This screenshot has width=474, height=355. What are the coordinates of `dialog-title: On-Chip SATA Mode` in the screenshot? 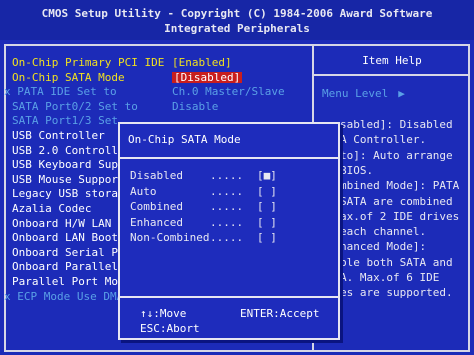 It's located at (184, 139).